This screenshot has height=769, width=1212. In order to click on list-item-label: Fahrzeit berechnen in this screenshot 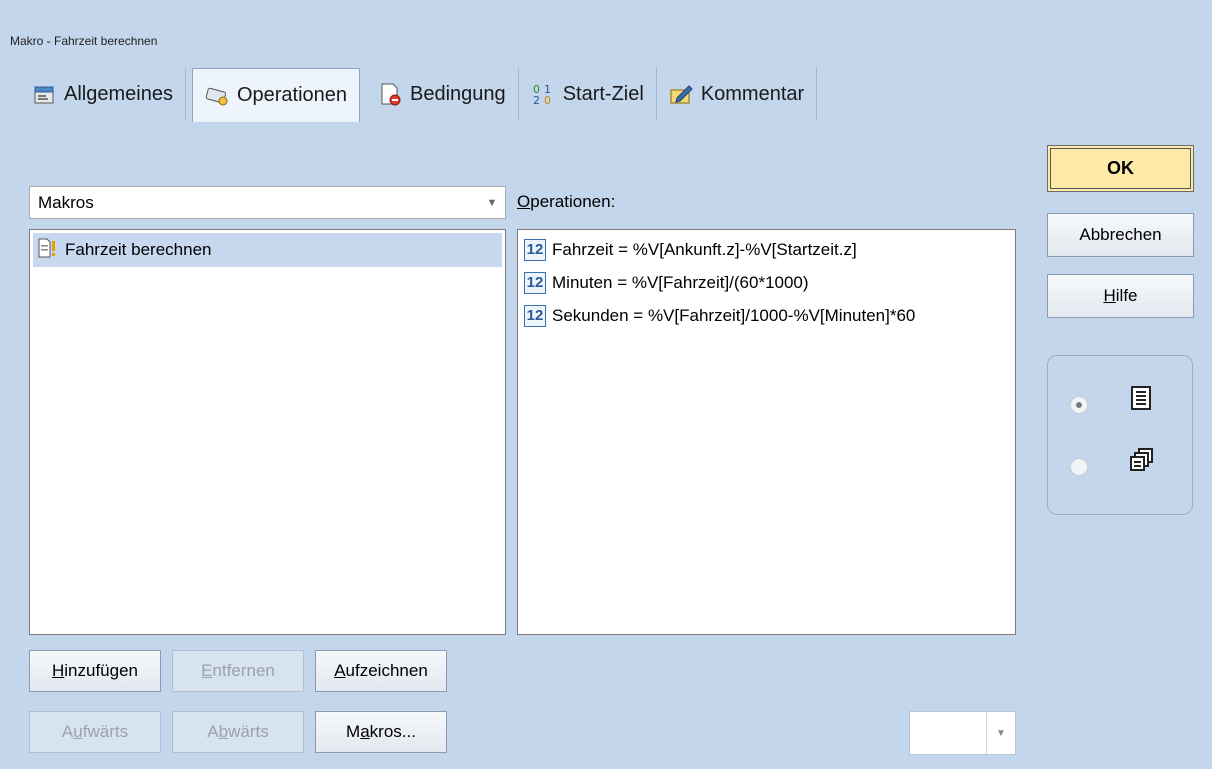, I will do `click(138, 249)`.